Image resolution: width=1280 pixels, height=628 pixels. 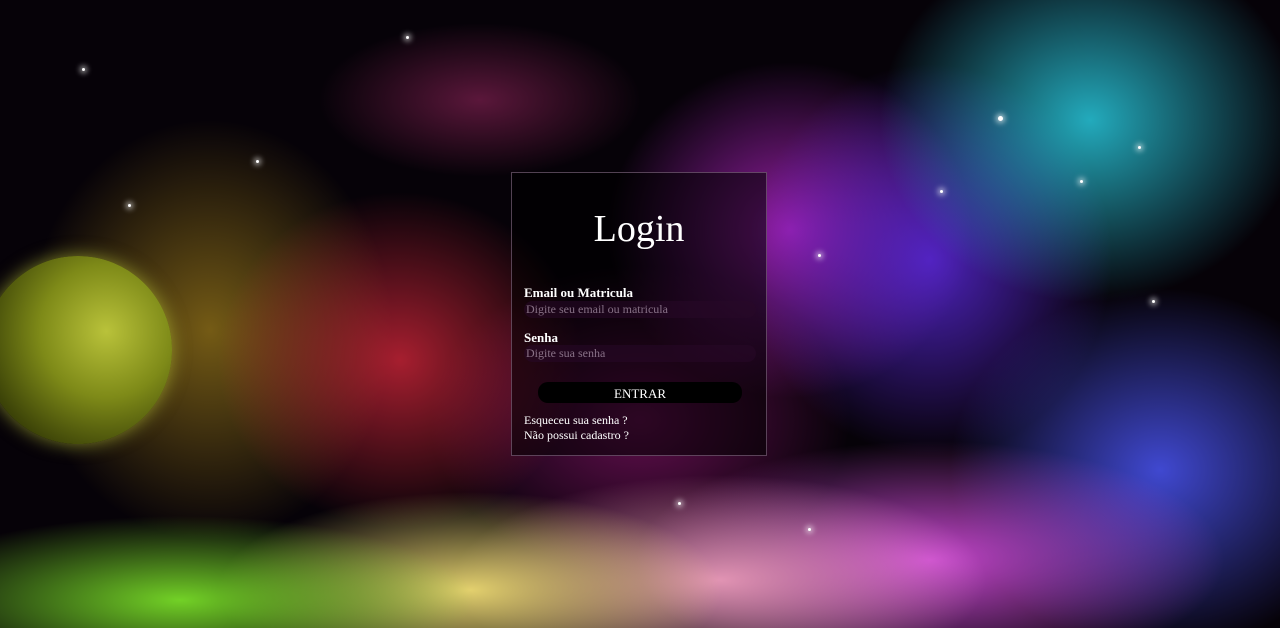 I want to click on password-input, so click(x=640, y=353).